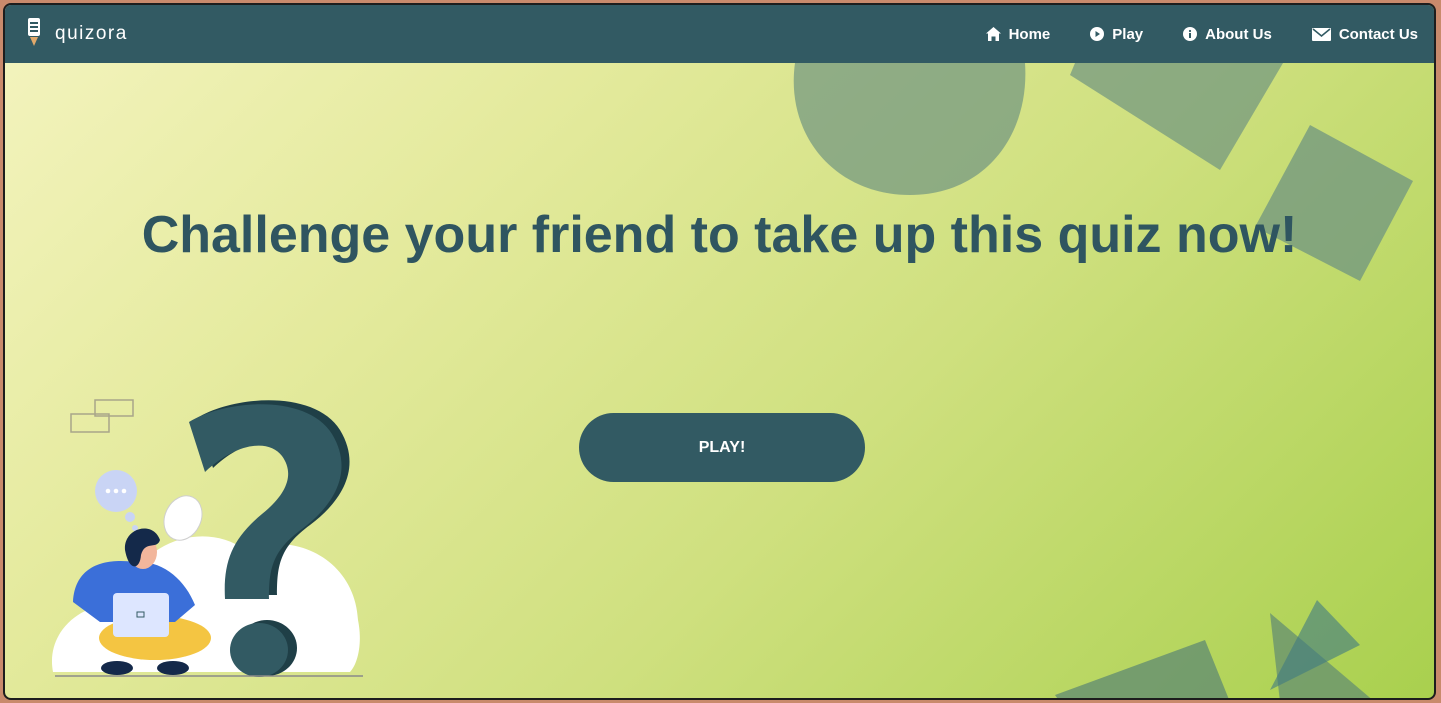  I want to click on nav-about-label: About Us, so click(1238, 34).